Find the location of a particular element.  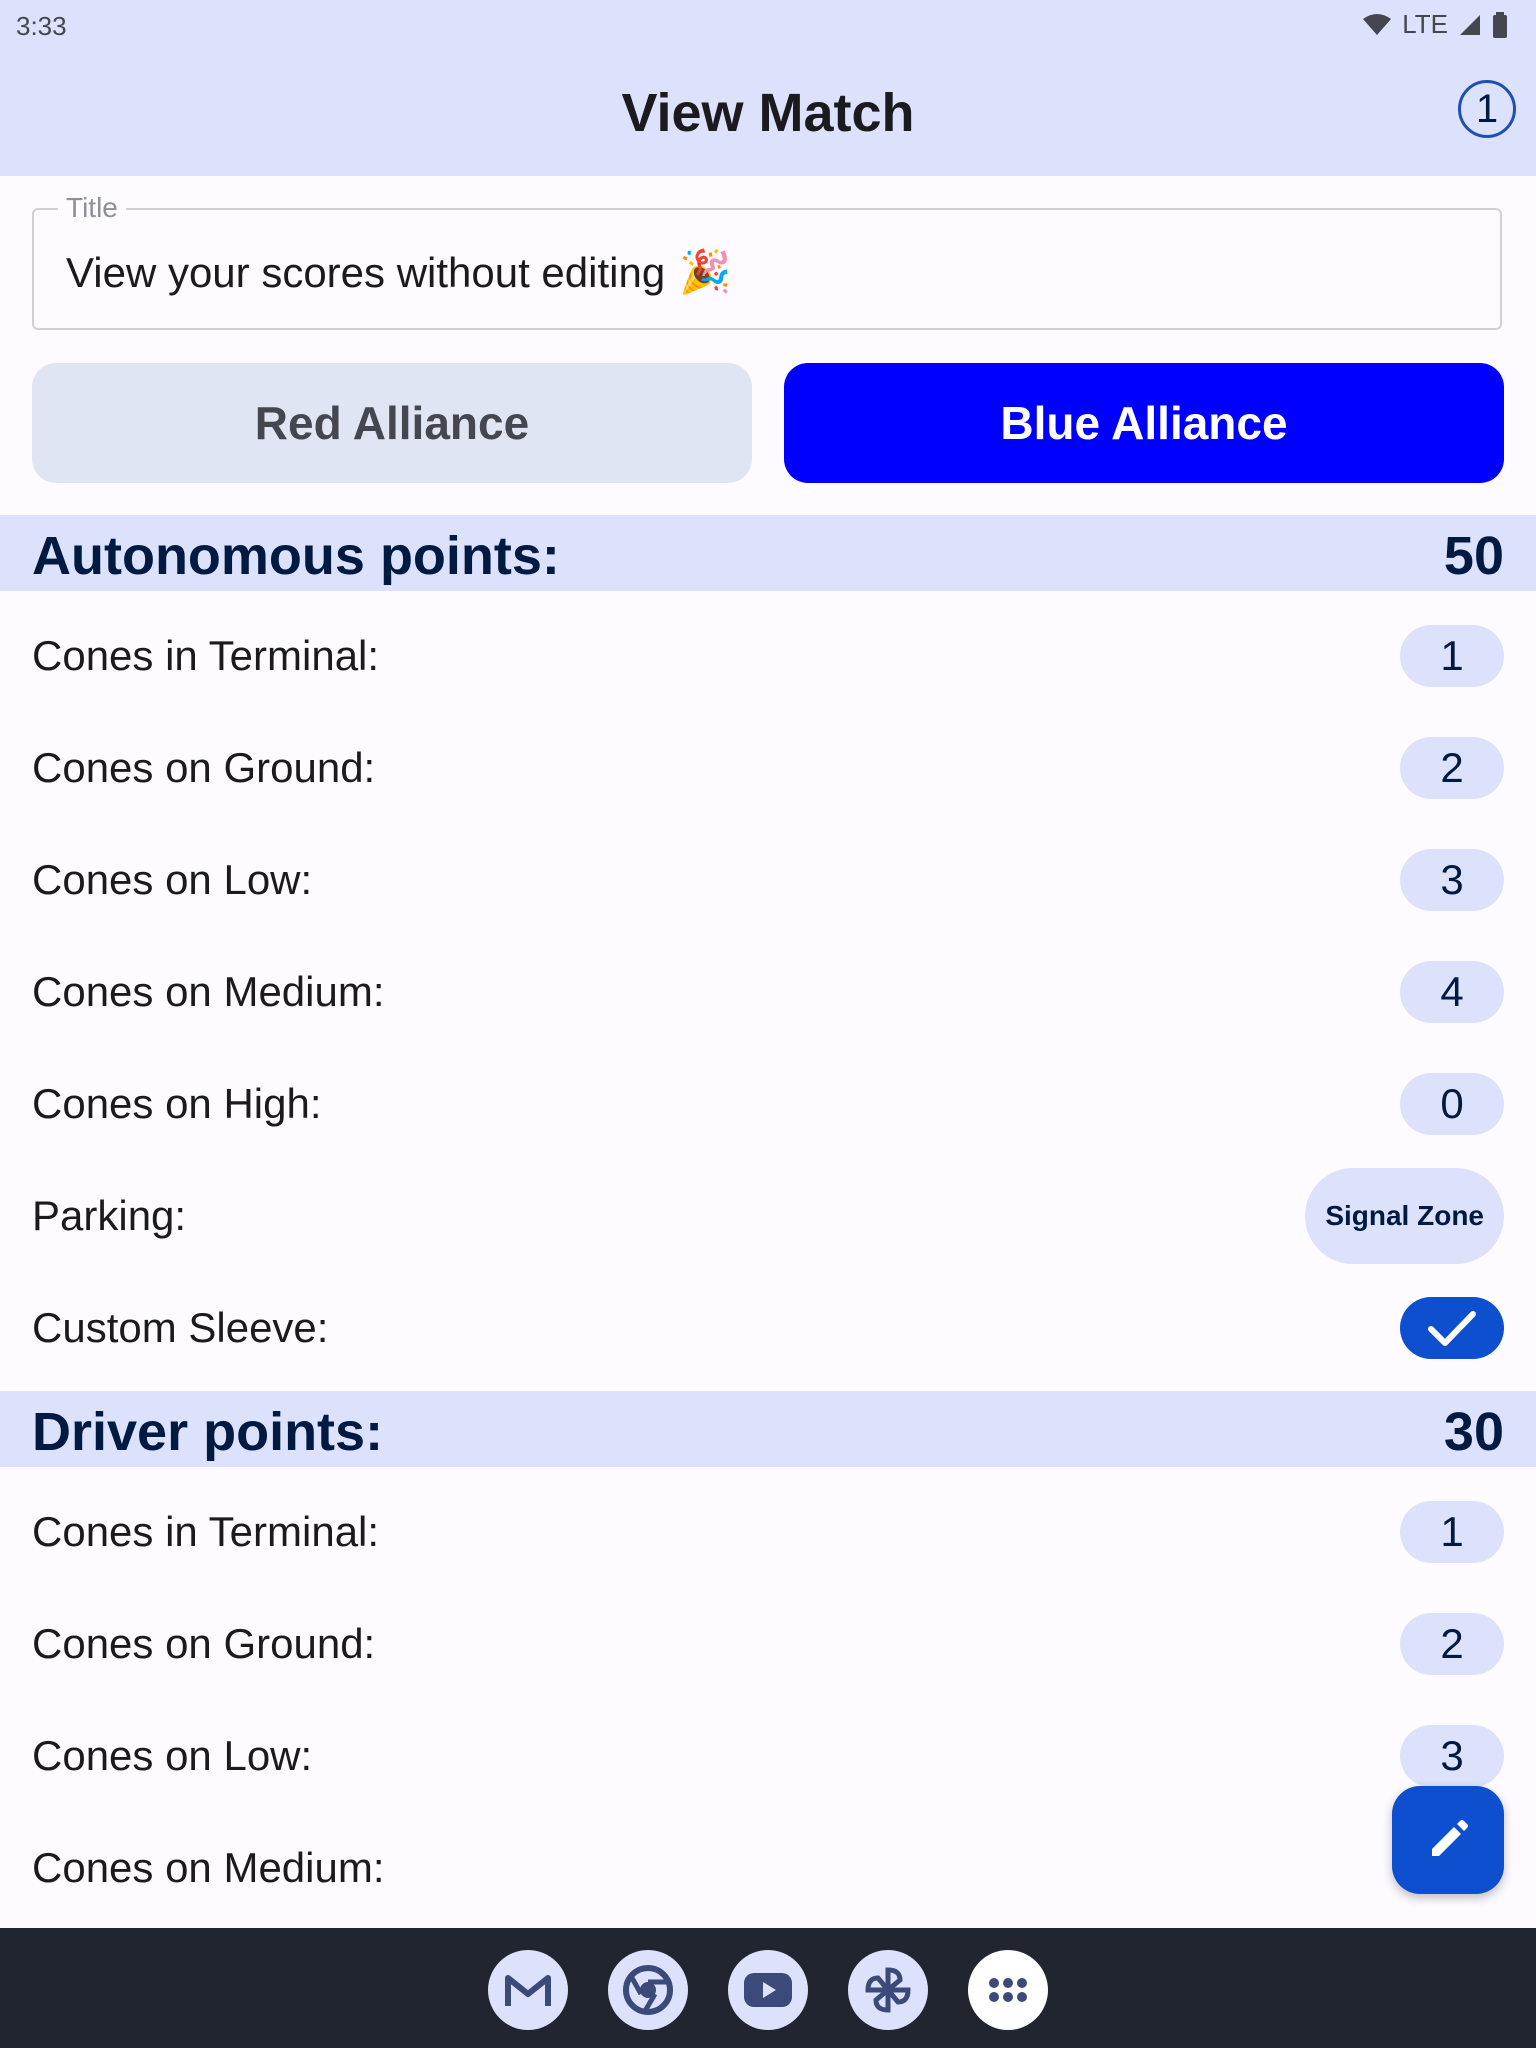

top-app-bar: View Match 1 is located at coordinates (768, 112).